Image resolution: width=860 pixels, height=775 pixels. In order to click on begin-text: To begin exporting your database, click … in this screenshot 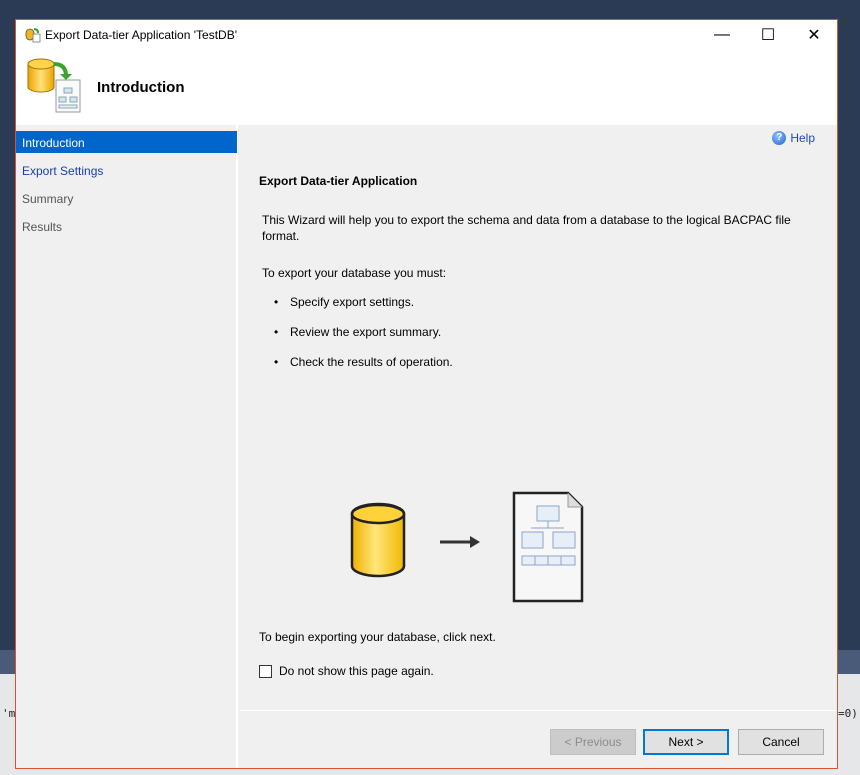, I will do `click(377, 637)`.